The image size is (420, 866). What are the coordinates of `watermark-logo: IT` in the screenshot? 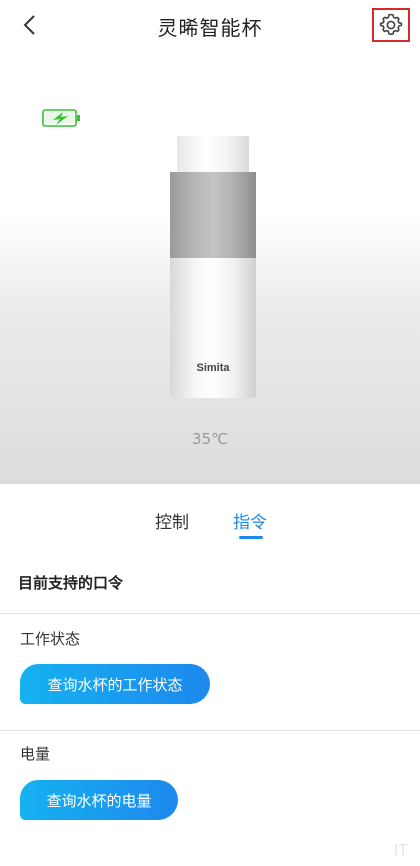 It's located at (400, 850).